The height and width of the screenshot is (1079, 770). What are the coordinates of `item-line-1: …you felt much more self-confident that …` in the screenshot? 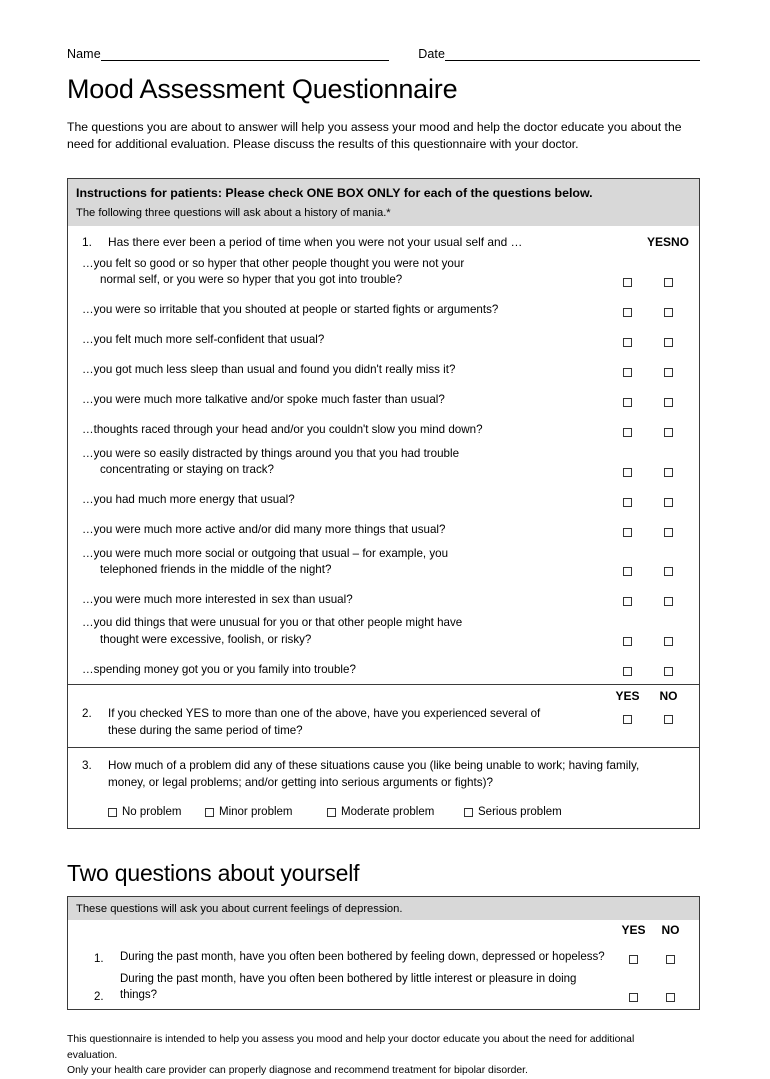 It's located at (203, 340).